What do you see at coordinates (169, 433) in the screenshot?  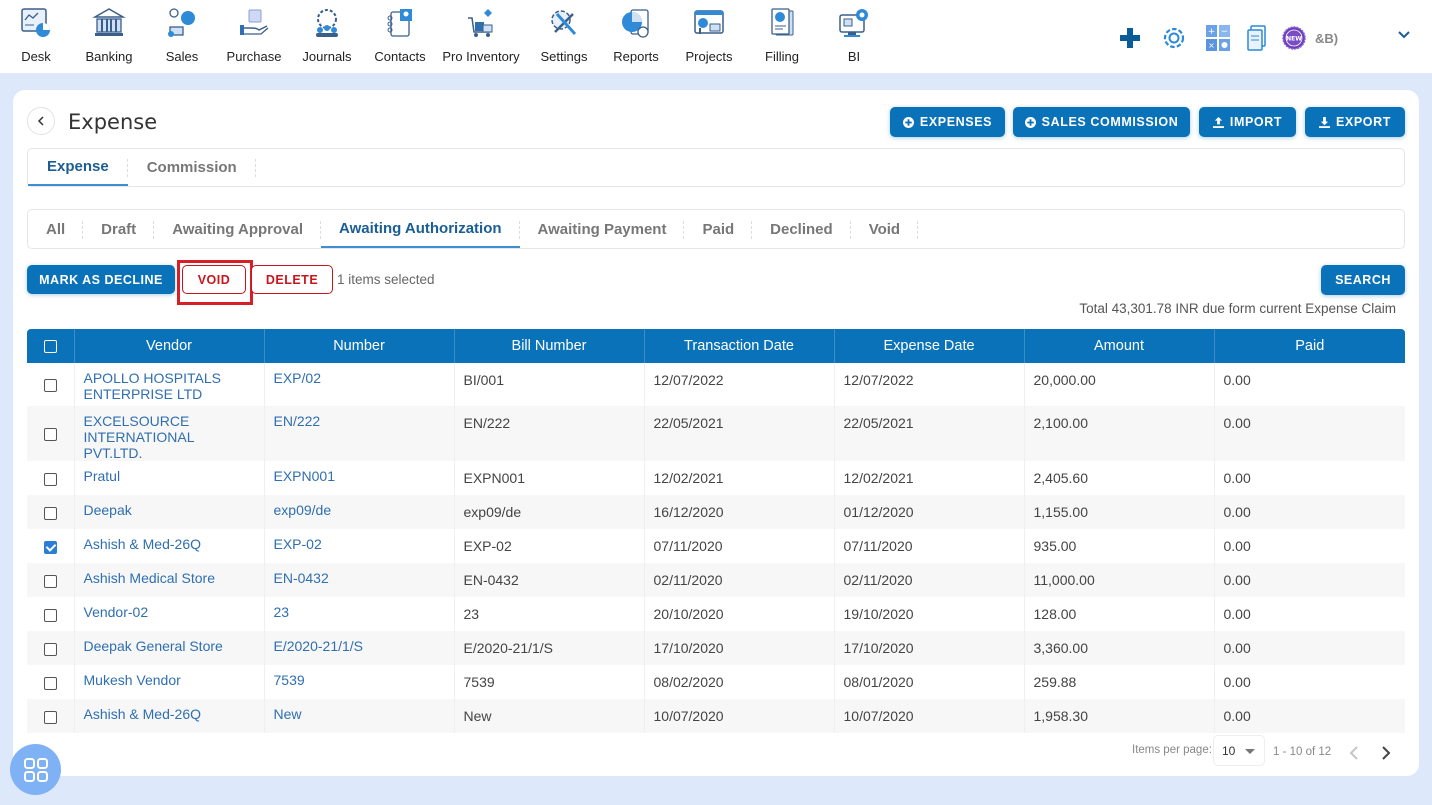 I see `vendor-cell: EXCELSOURCE INTERNATIONAL PVT.LTD.` at bounding box center [169, 433].